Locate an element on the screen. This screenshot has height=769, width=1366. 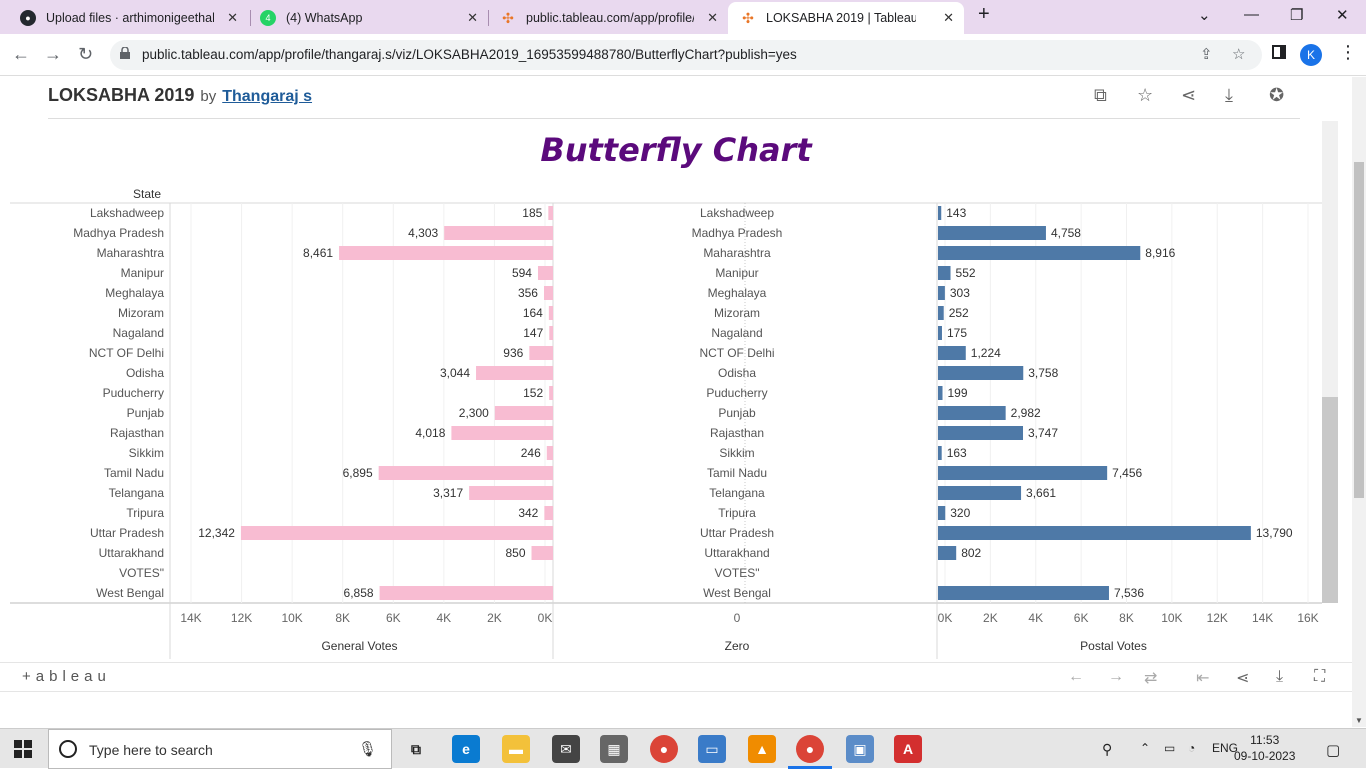
bookmark-star-icon: ☆ is located at coordinates (1238, 54).